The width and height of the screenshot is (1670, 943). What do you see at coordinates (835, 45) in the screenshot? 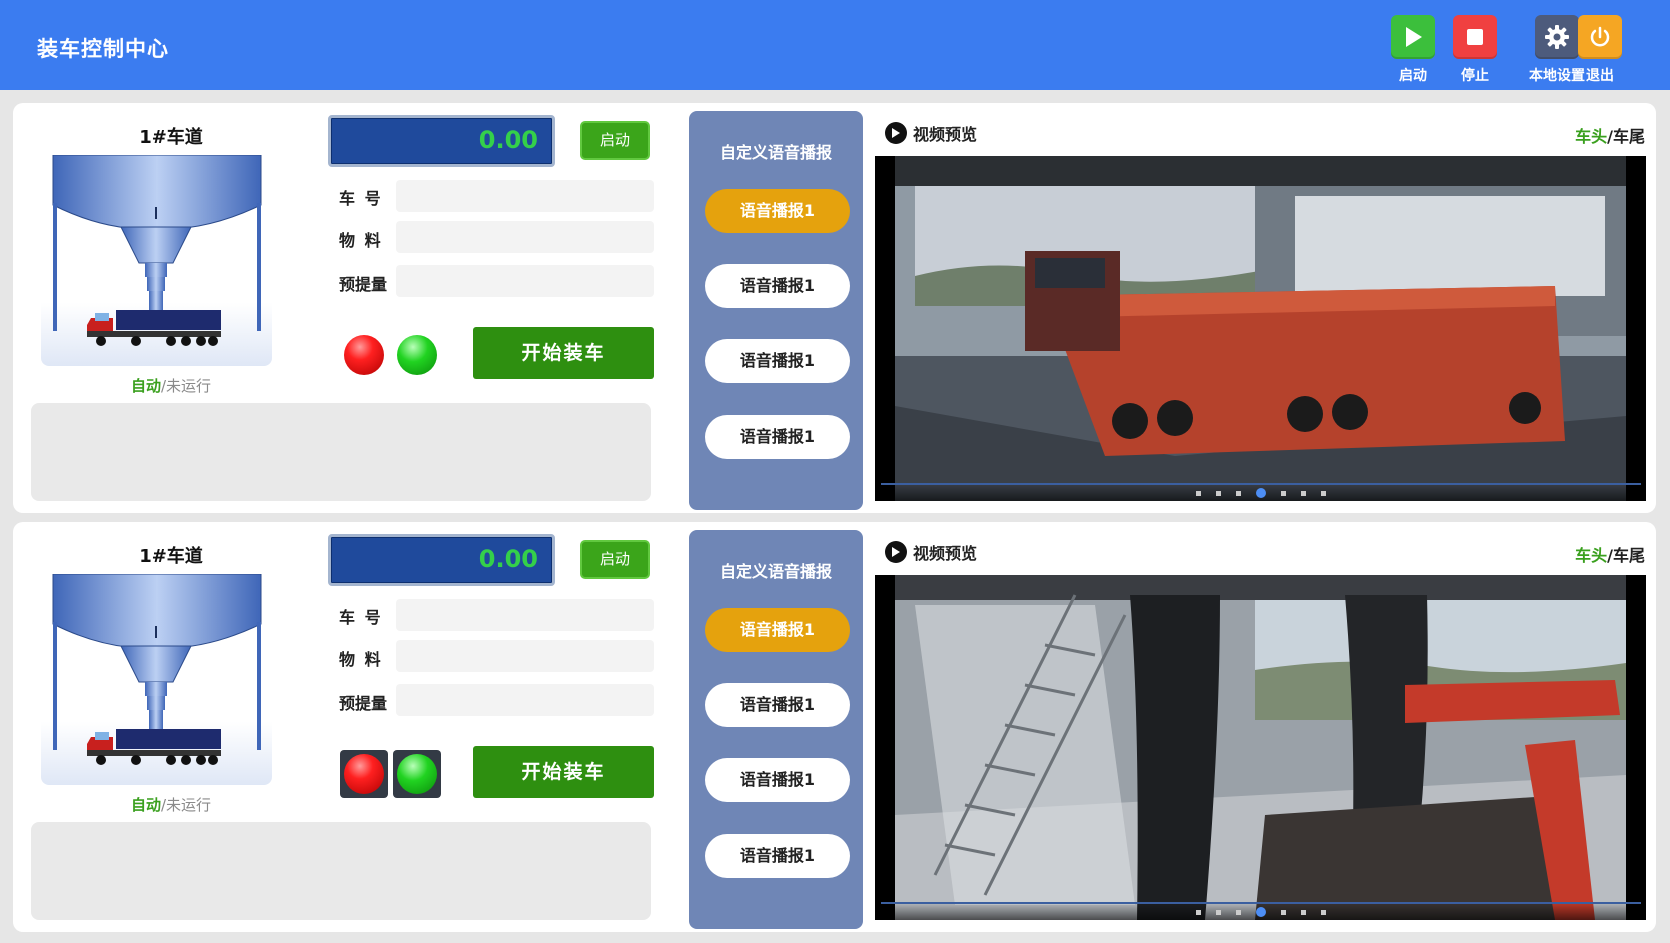
I see `header-bar: 装车控制中心 启动 停止 本地设置 退出` at bounding box center [835, 45].